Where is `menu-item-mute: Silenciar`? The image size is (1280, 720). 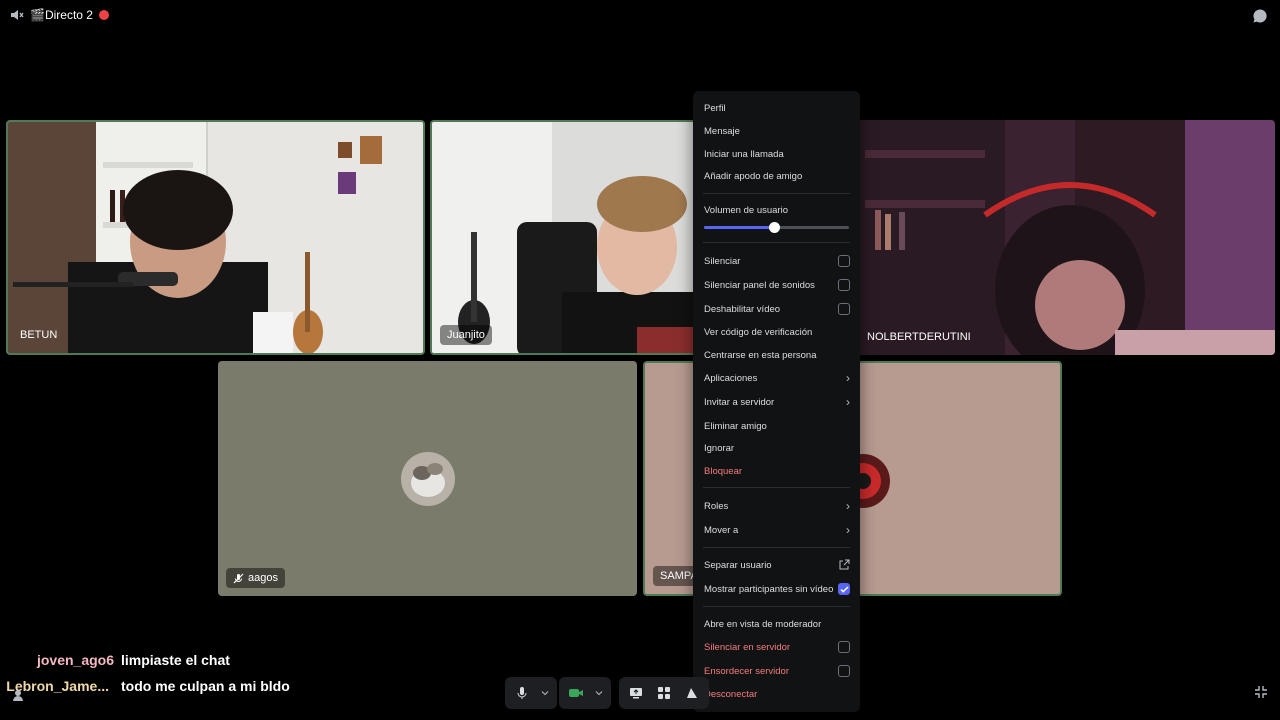 menu-item-mute: Silenciar is located at coordinates (777, 261).